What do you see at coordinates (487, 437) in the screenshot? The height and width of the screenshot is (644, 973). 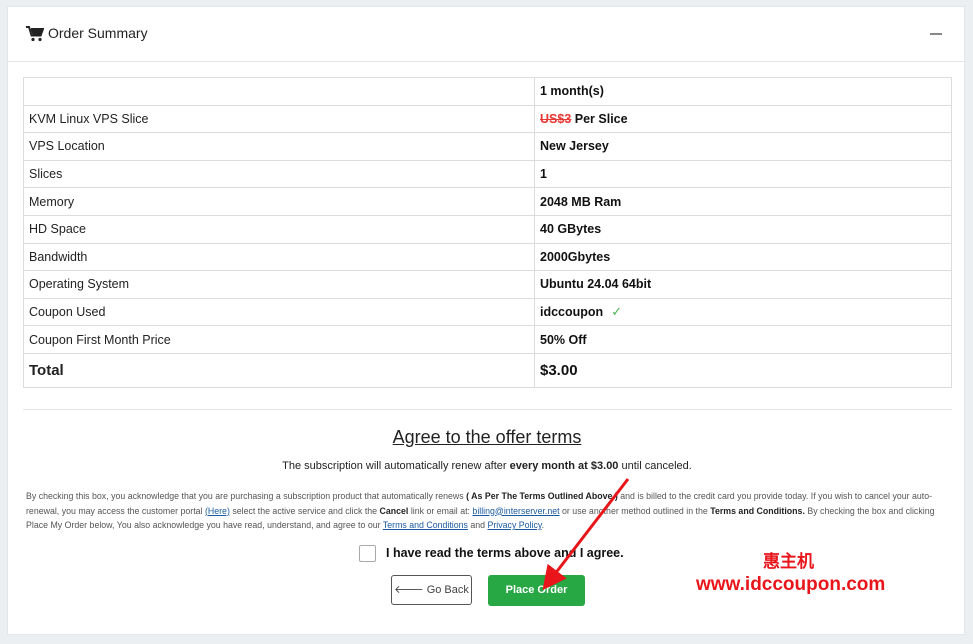 I see `terms-heading: Agree to the offer terms` at bounding box center [487, 437].